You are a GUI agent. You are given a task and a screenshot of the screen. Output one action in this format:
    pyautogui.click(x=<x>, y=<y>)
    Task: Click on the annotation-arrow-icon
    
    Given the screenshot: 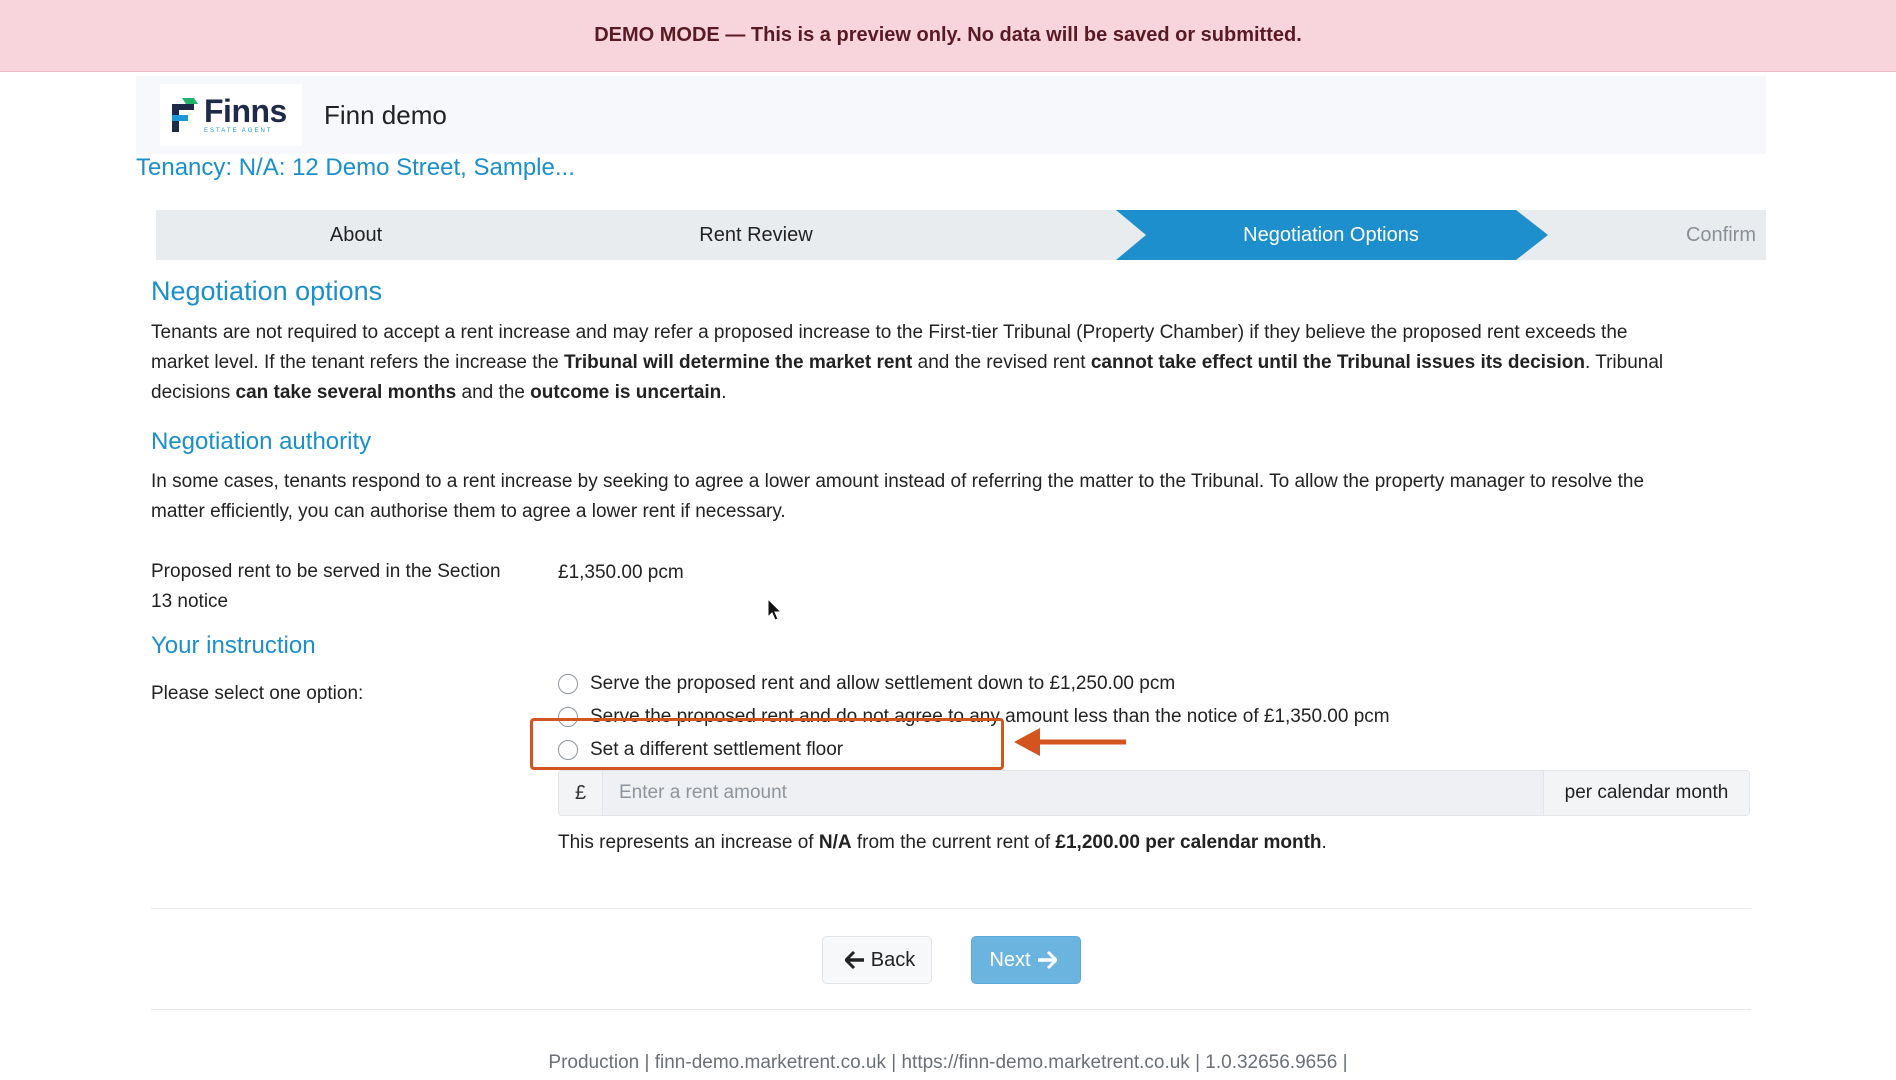 What is the action you would take?
    pyautogui.click(x=1070, y=742)
    